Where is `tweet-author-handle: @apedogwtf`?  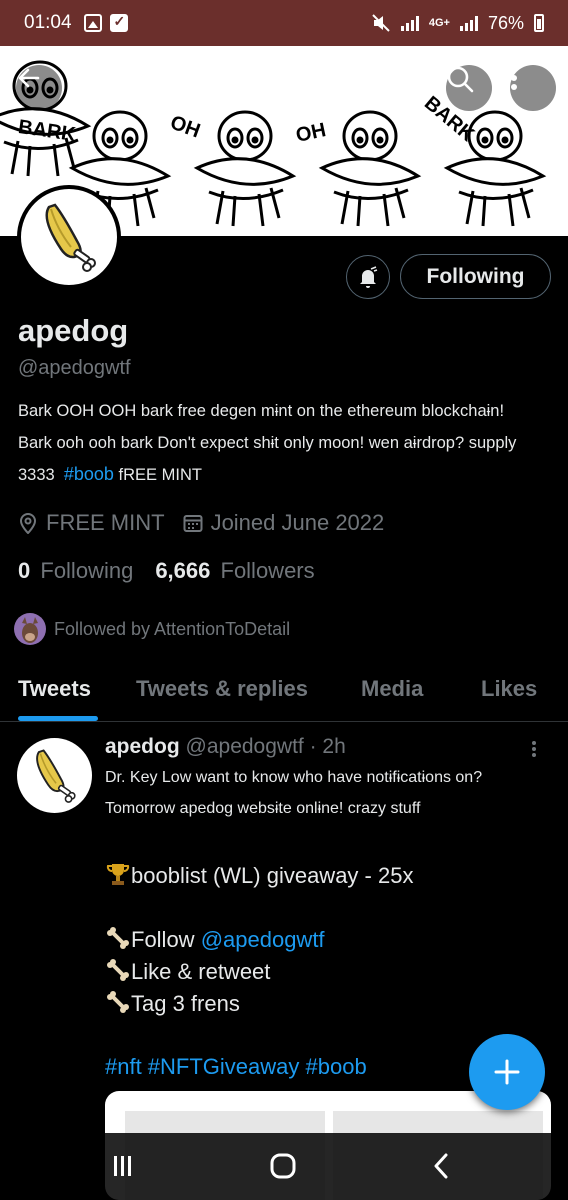
tweet-author-handle: @apedogwtf is located at coordinates (244, 746).